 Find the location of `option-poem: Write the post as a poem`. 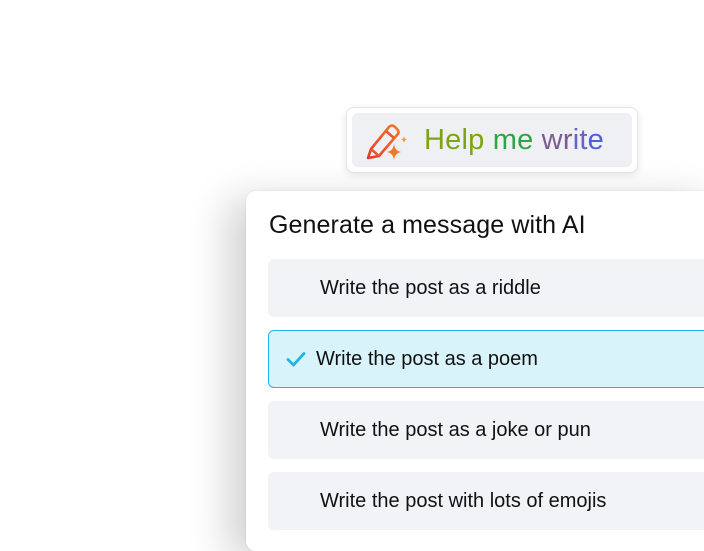

option-poem: Write the post as a poem is located at coordinates (486, 359).